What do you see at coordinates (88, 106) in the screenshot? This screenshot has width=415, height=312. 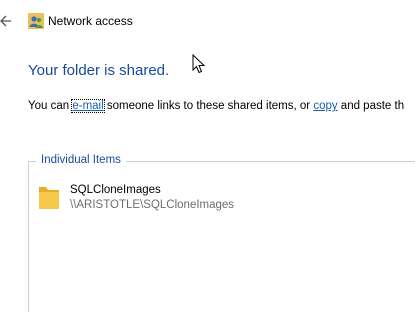 I see `email-link: e-mail` at bounding box center [88, 106].